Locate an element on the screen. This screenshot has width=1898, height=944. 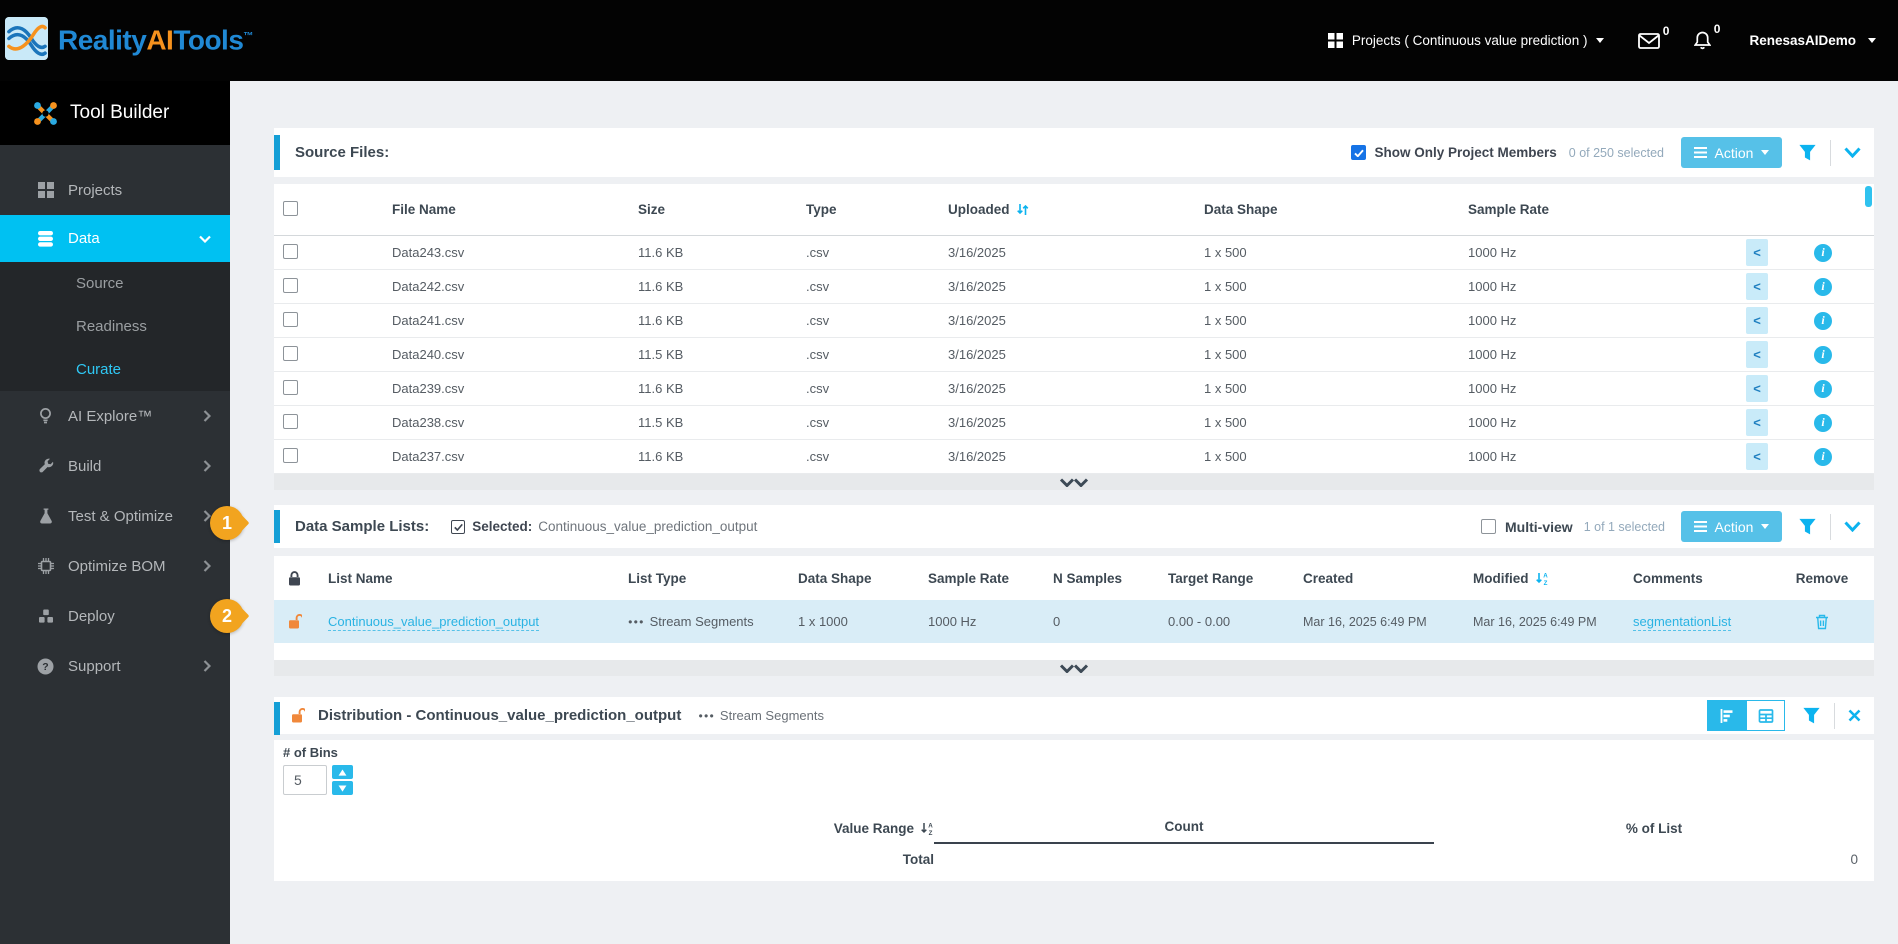
column-modified: Modified AZ is located at coordinates (1545, 578).